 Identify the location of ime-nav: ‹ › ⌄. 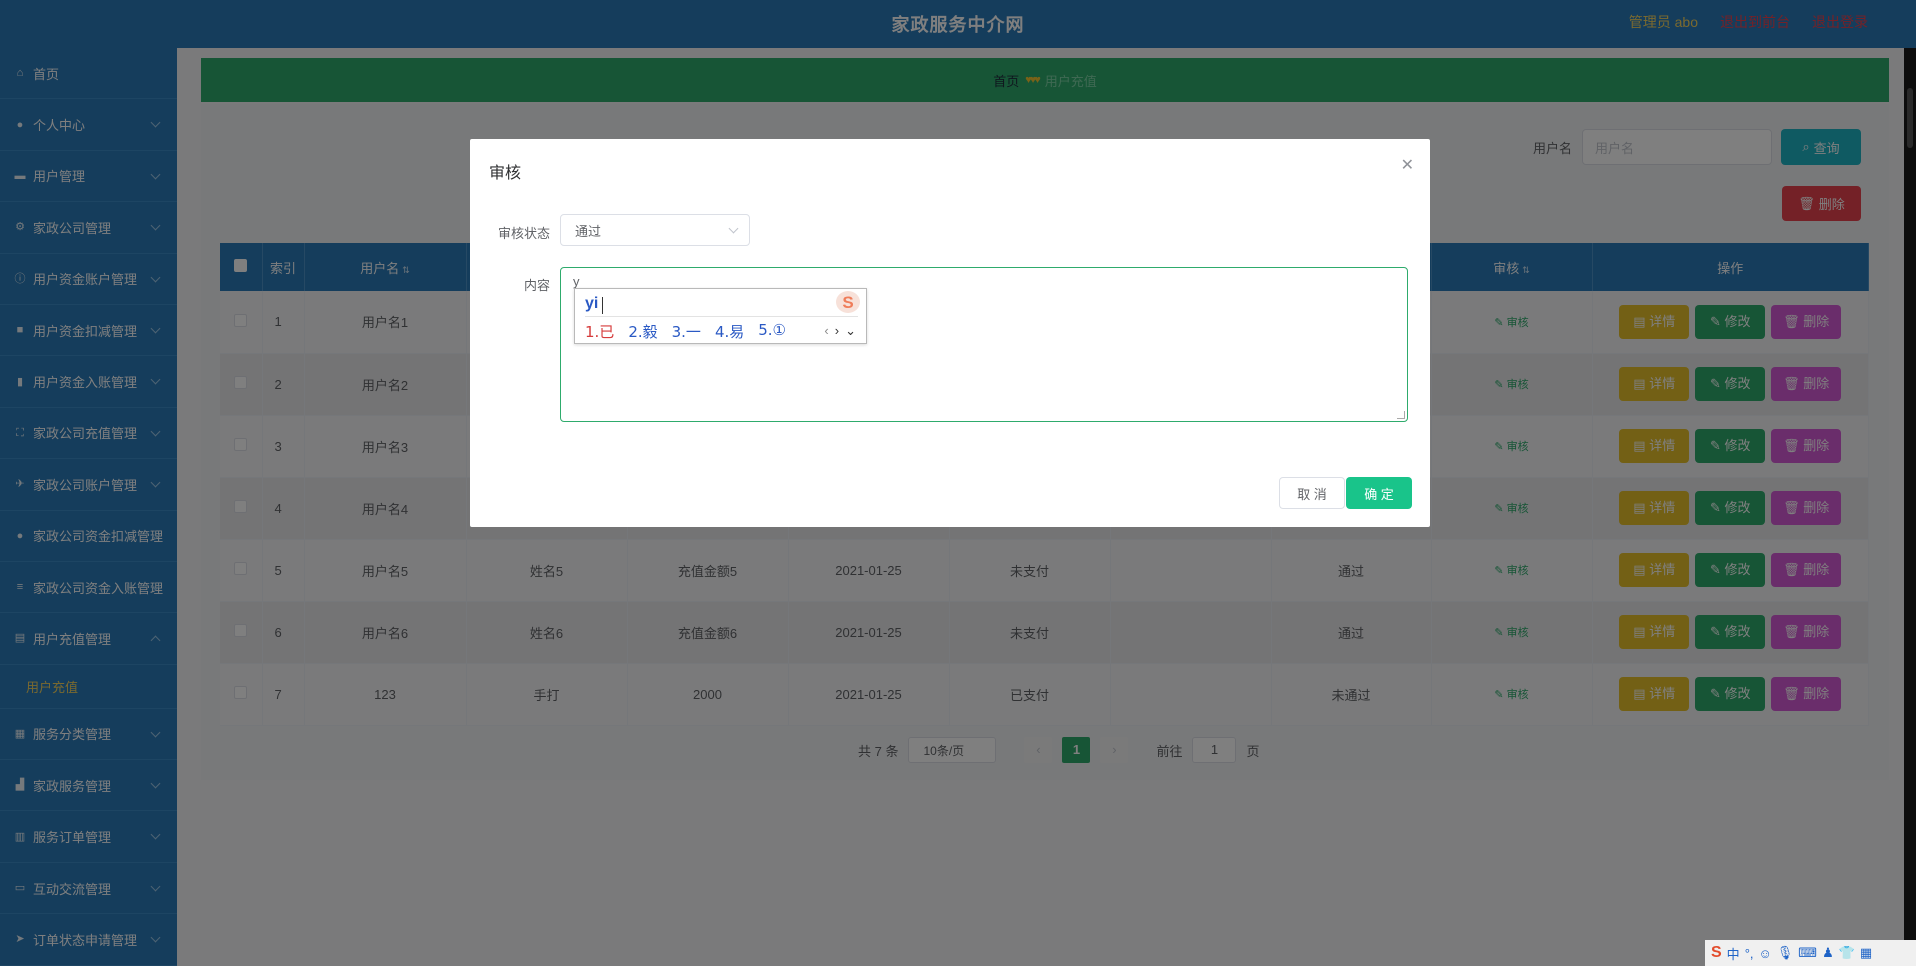
(840, 331).